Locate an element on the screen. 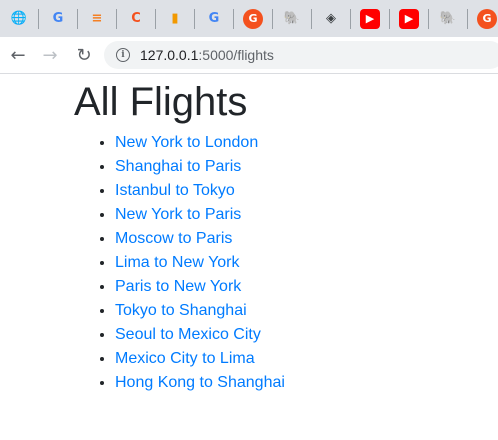 The height and width of the screenshot is (440, 498). flight-link: New York to Paris is located at coordinates (178, 214).